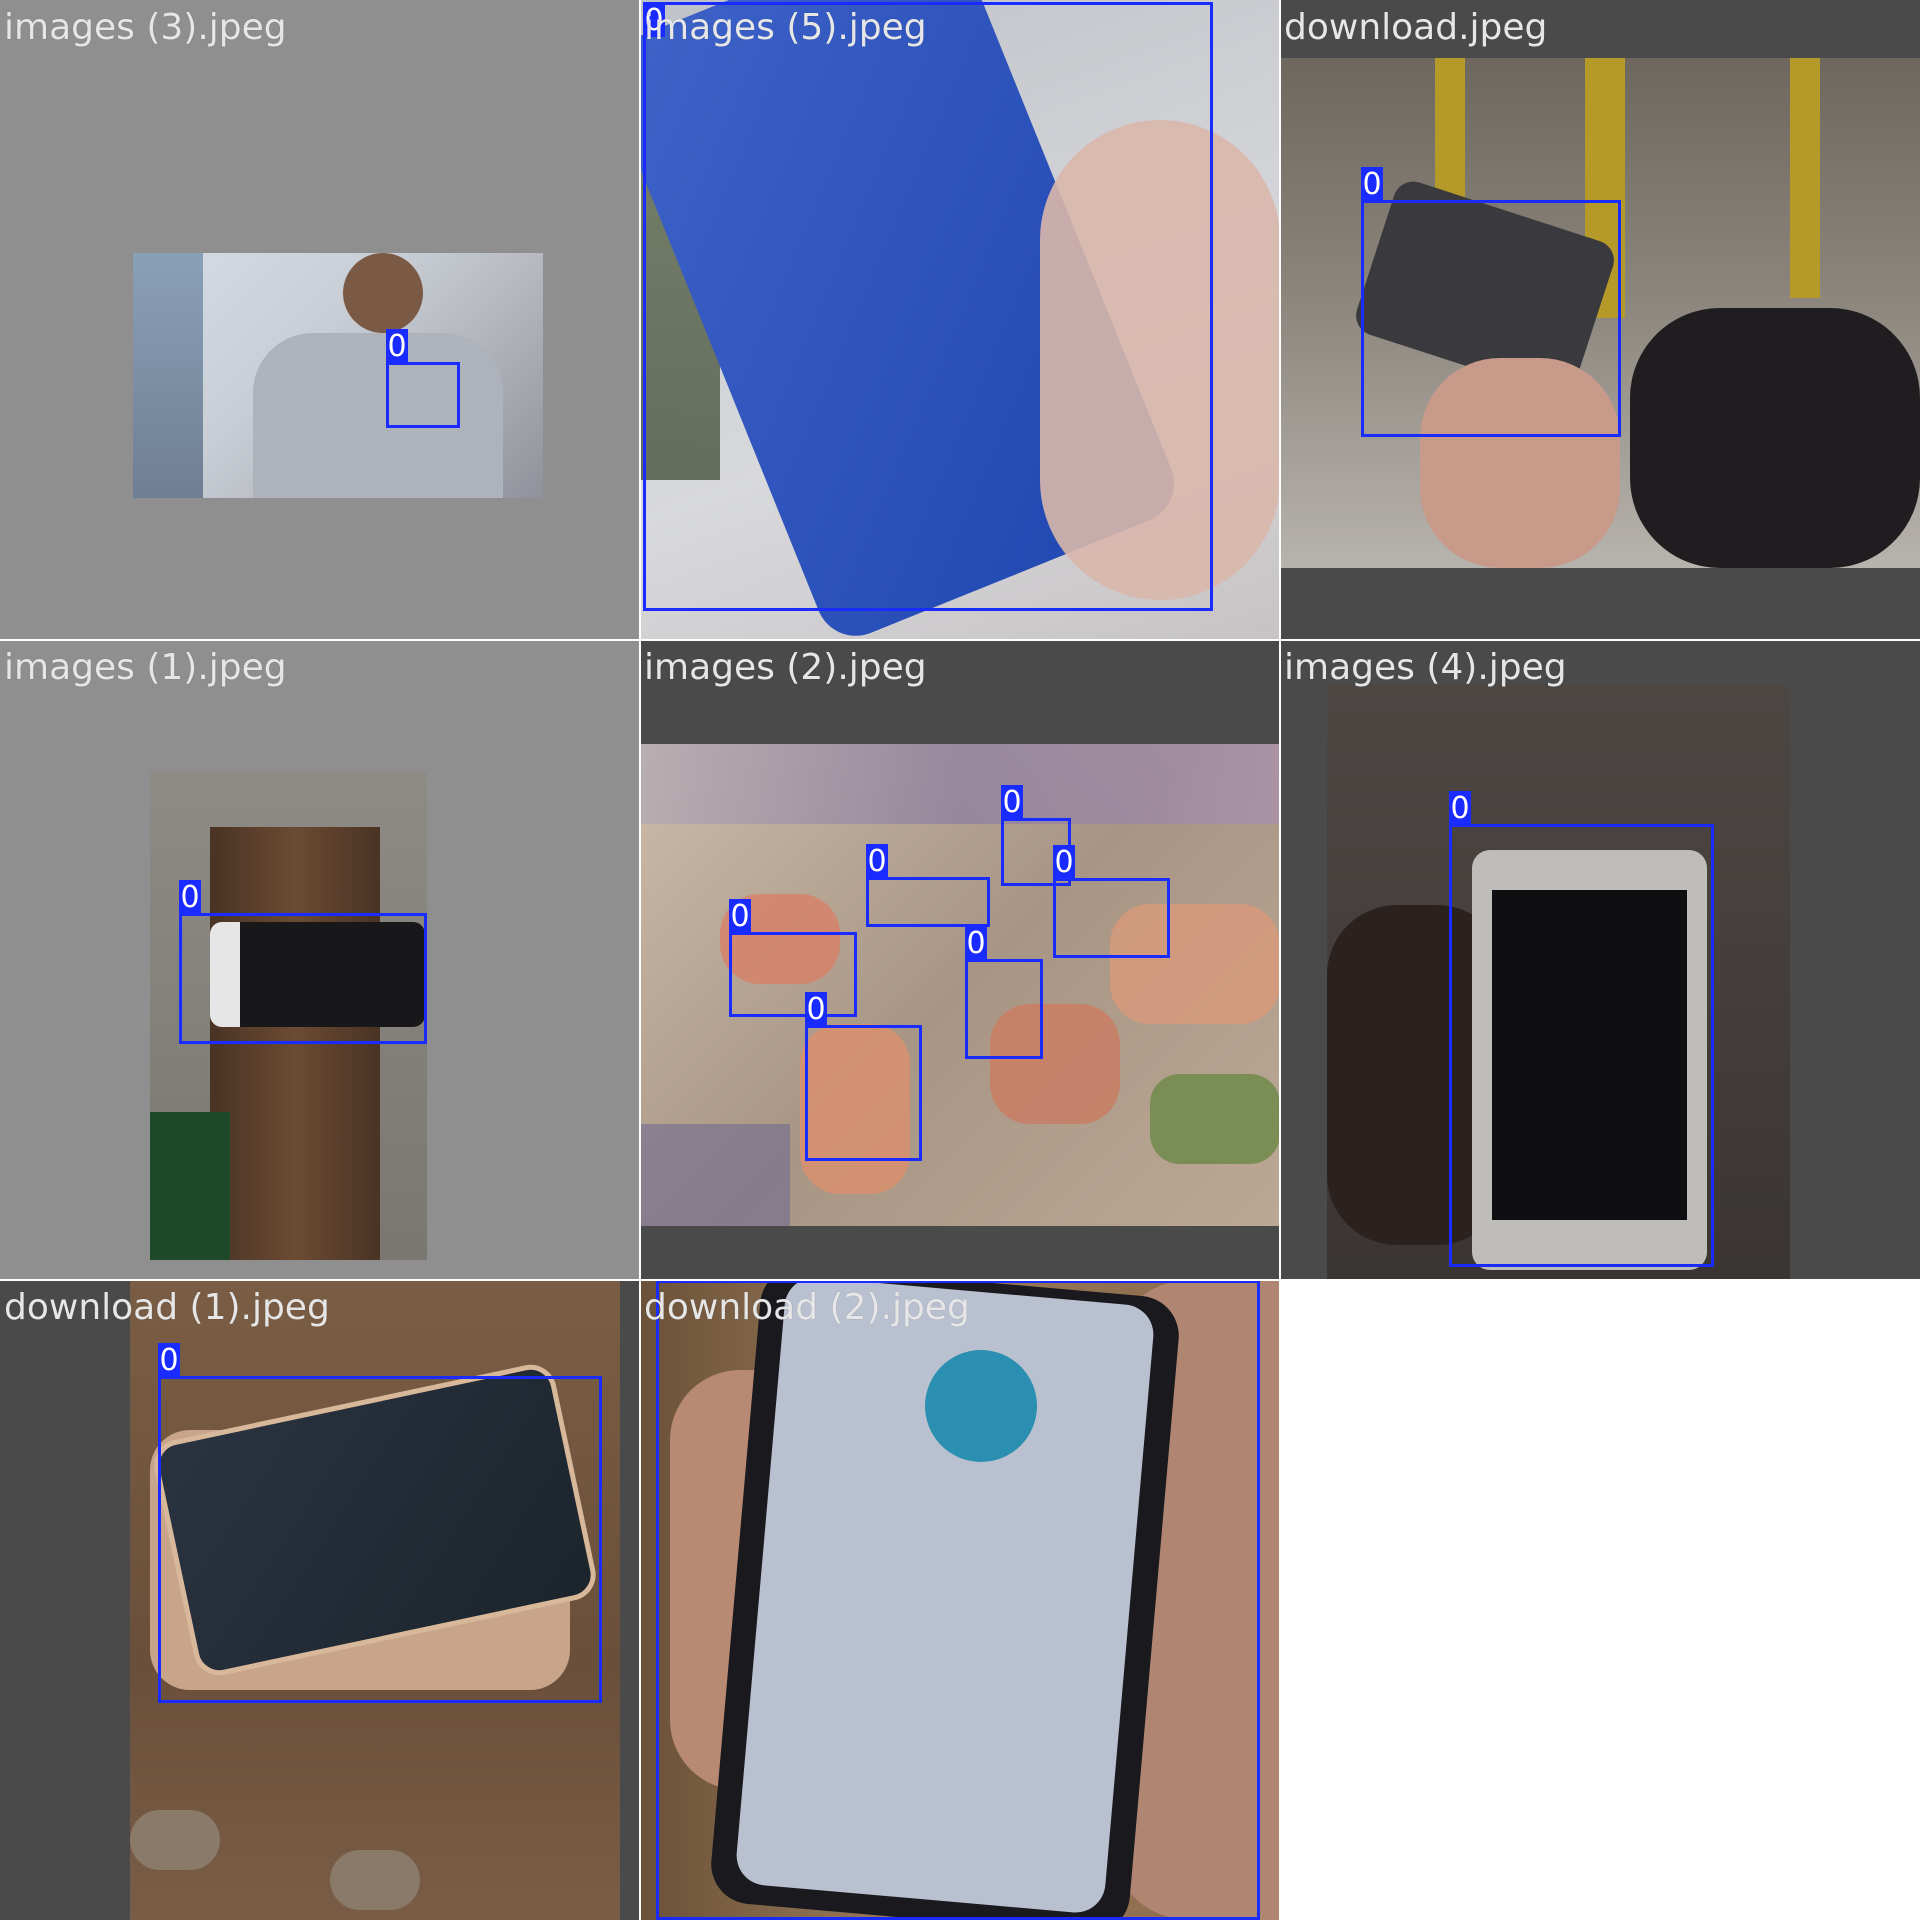  Describe the element at coordinates (145, 27) in the screenshot. I see `tile-filename: images (3).jpeg` at that location.